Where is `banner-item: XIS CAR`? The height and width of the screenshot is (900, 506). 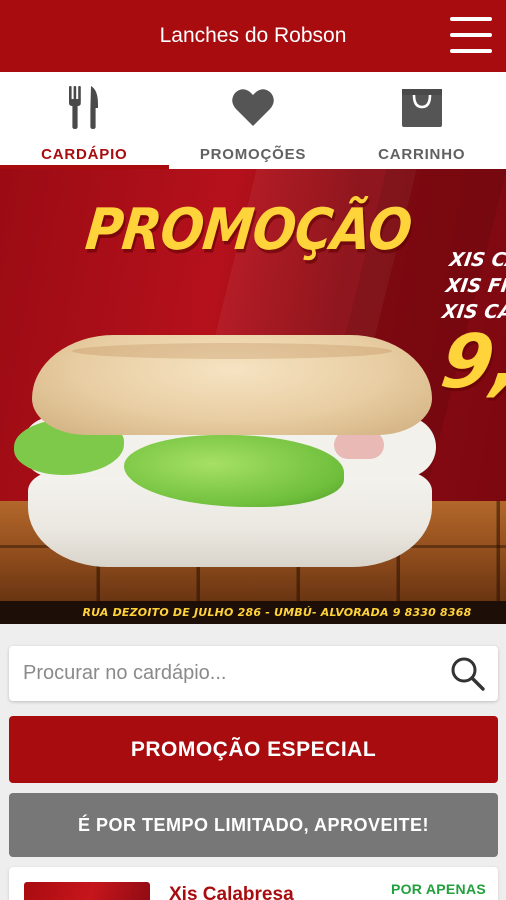 banner-item: XIS CAR is located at coordinates (477, 260).